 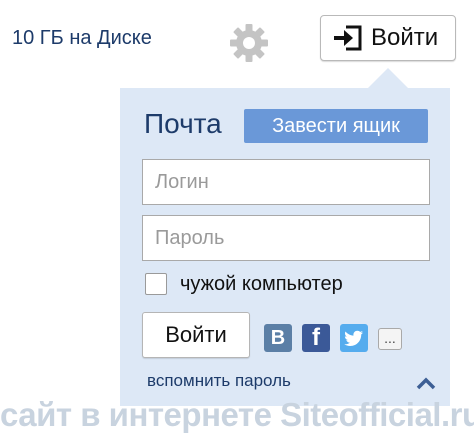 I want to click on vk-login-icon: В, so click(x=278, y=338).